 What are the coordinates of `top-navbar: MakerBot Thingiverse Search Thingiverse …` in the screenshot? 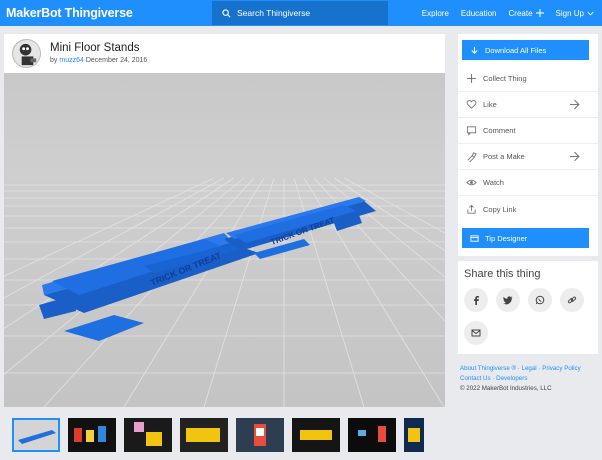 It's located at (301, 13).